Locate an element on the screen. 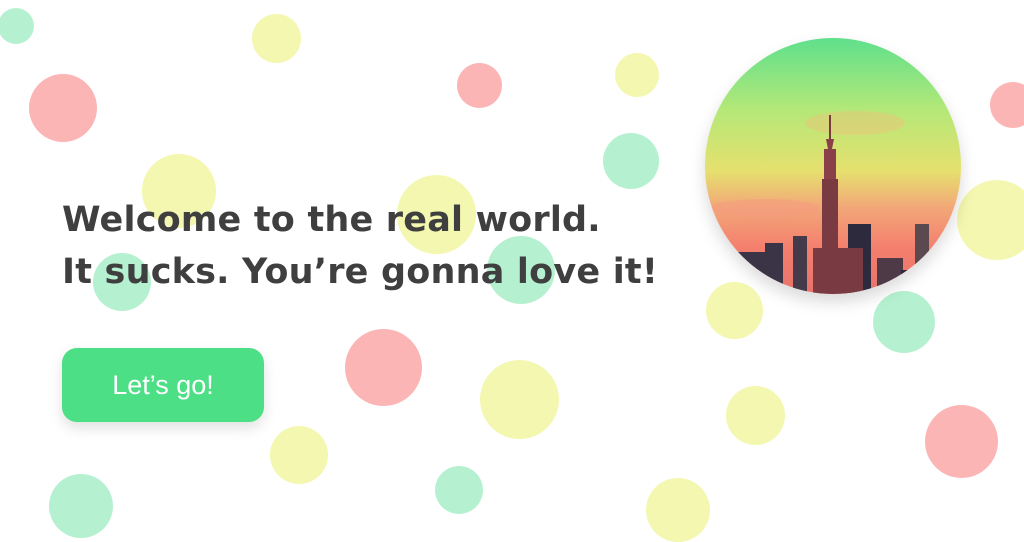 Image resolution: width=1024 pixels, height=542 pixels. skyline-image is located at coordinates (833, 166).